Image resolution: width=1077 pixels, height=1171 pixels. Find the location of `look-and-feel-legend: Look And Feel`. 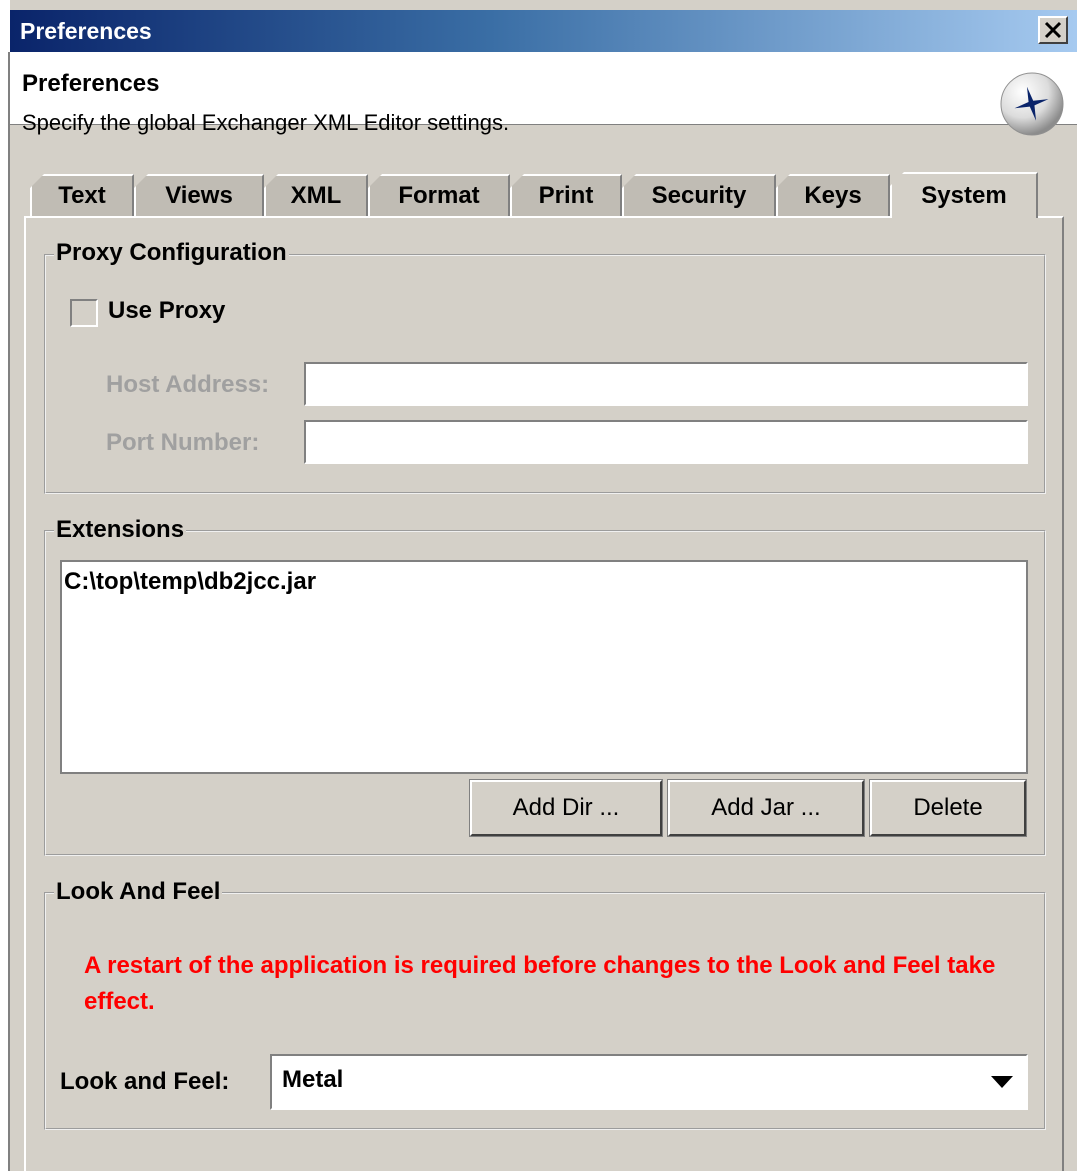

look-and-feel-legend: Look And Feel is located at coordinates (138, 892).